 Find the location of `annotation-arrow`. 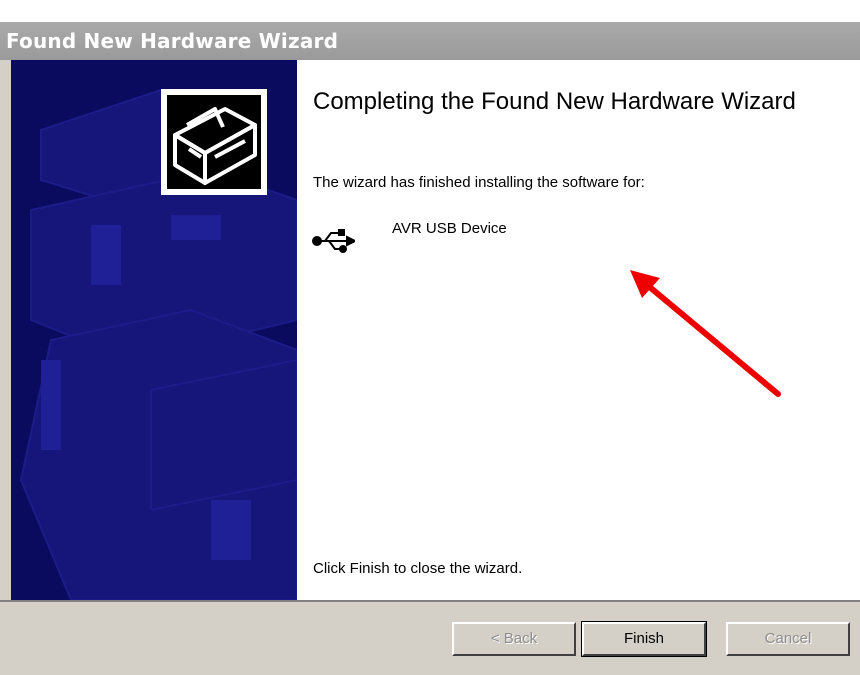

annotation-arrow is located at coordinates (705, 333).